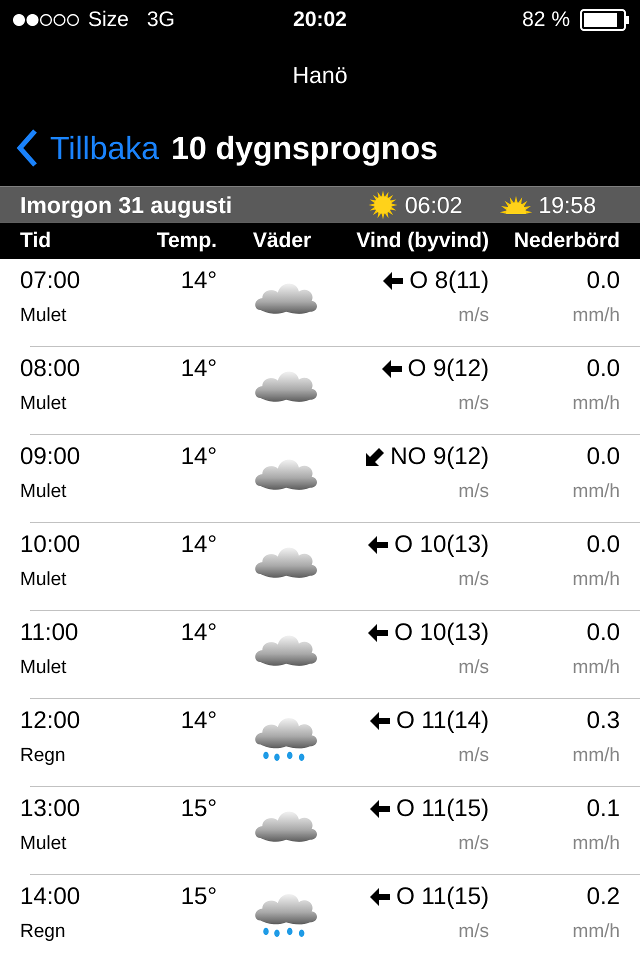  I want to click on sunset-time: 19:58, so click(567, 205).